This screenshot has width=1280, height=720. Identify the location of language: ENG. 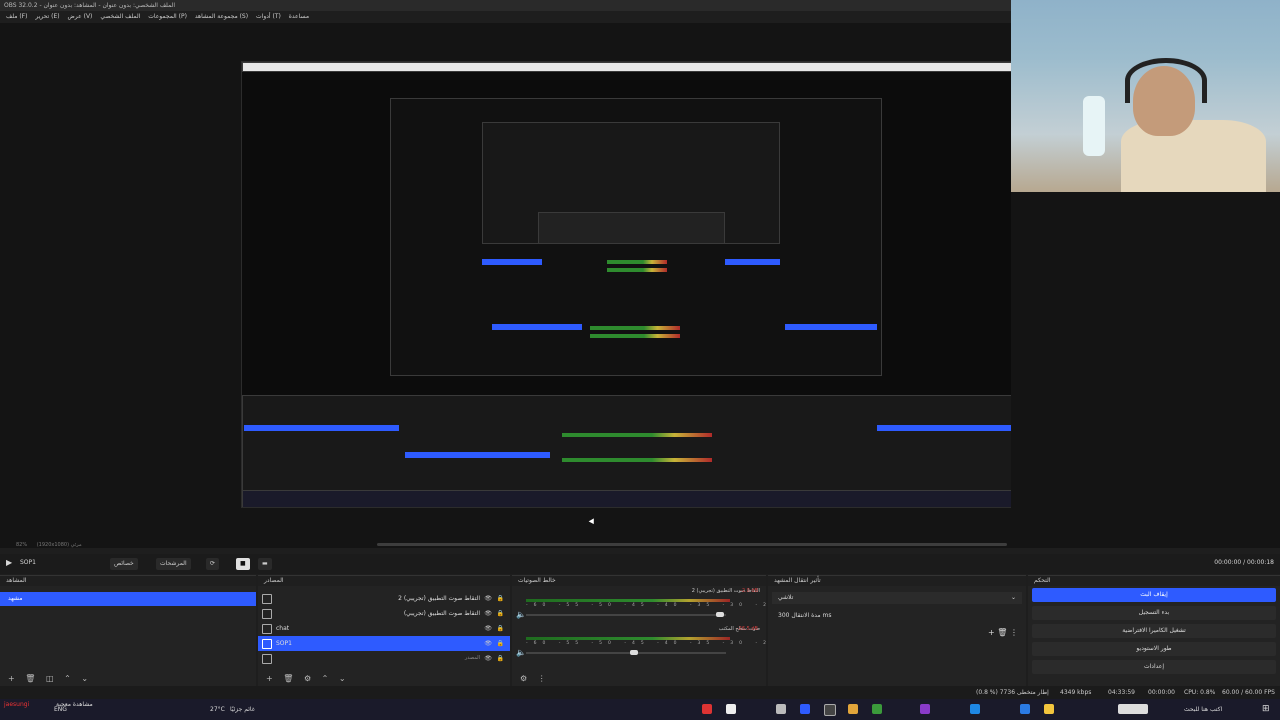
(60, 709).